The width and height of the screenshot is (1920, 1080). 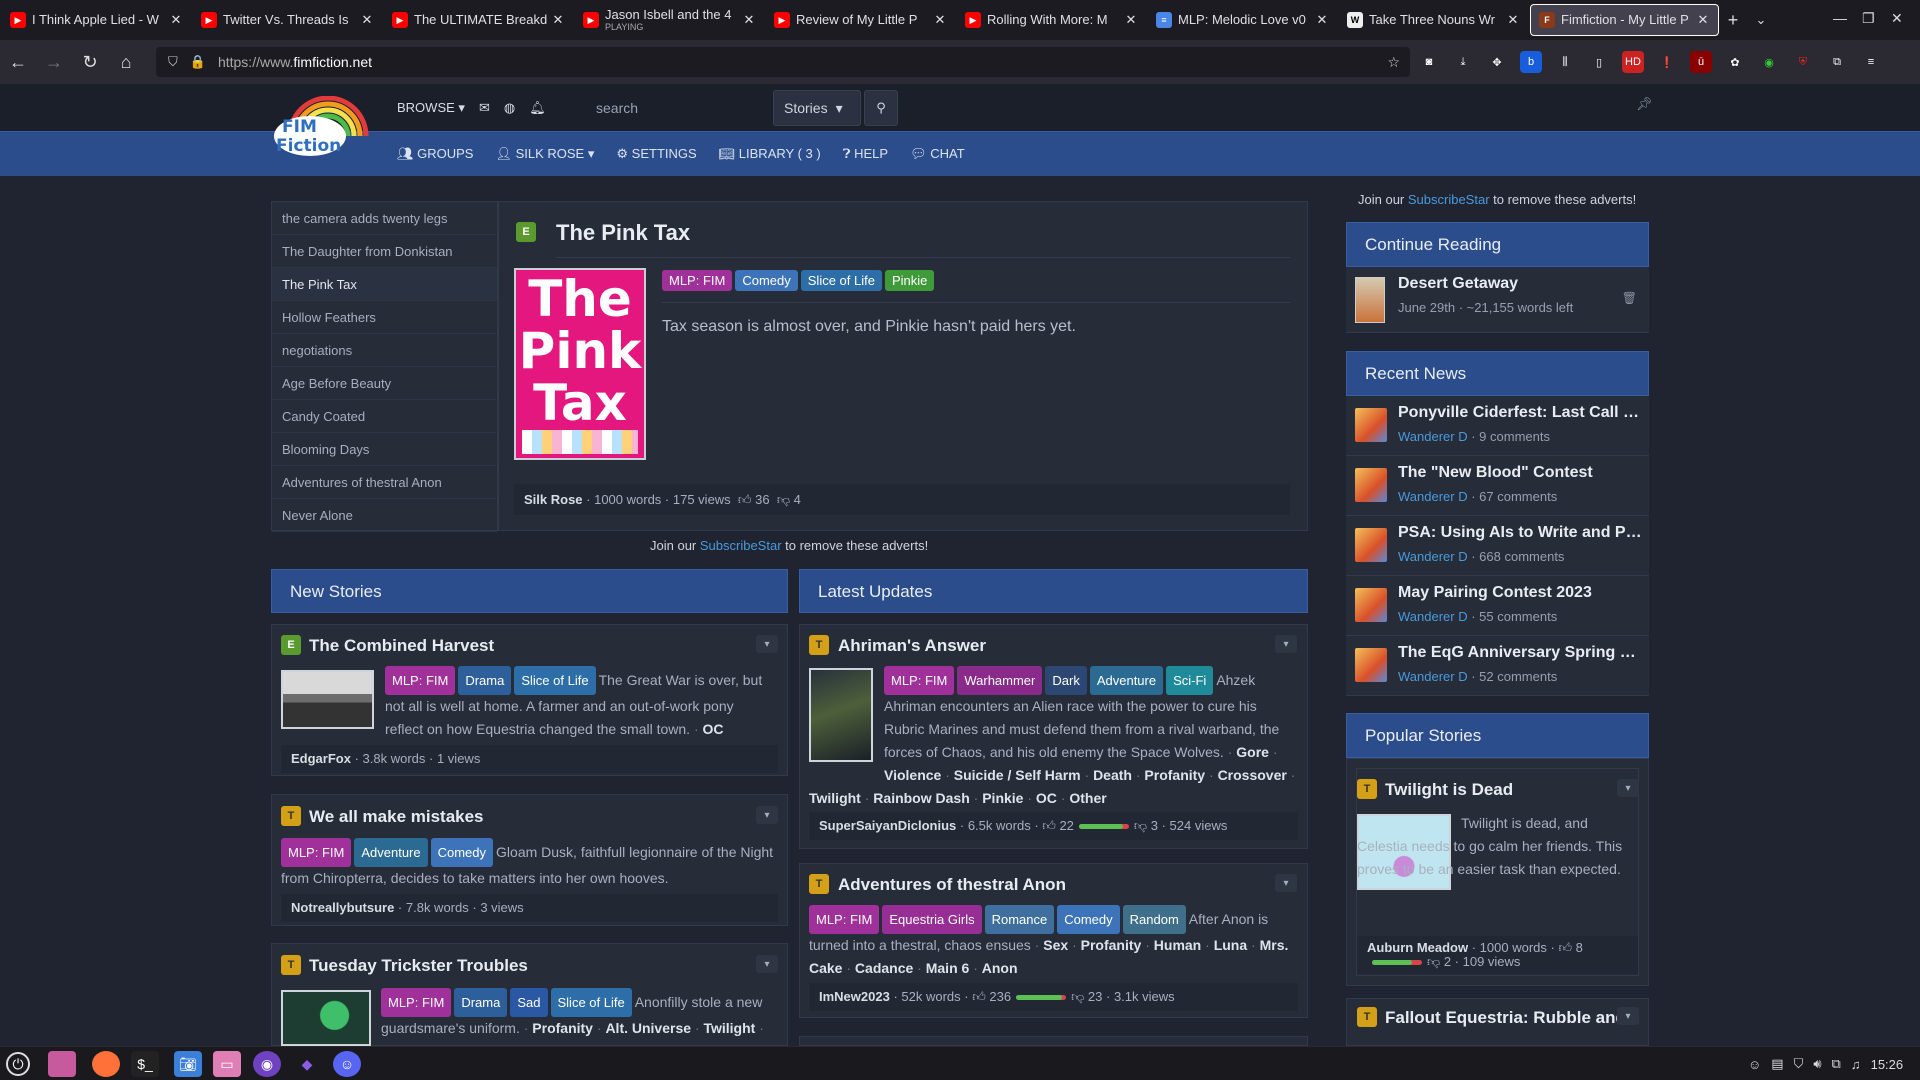 What do you see at coordinates (952, 885) in the screenshot?
I see `story-title: Adventures of thestral Anon` at bounding box center [952, 885].